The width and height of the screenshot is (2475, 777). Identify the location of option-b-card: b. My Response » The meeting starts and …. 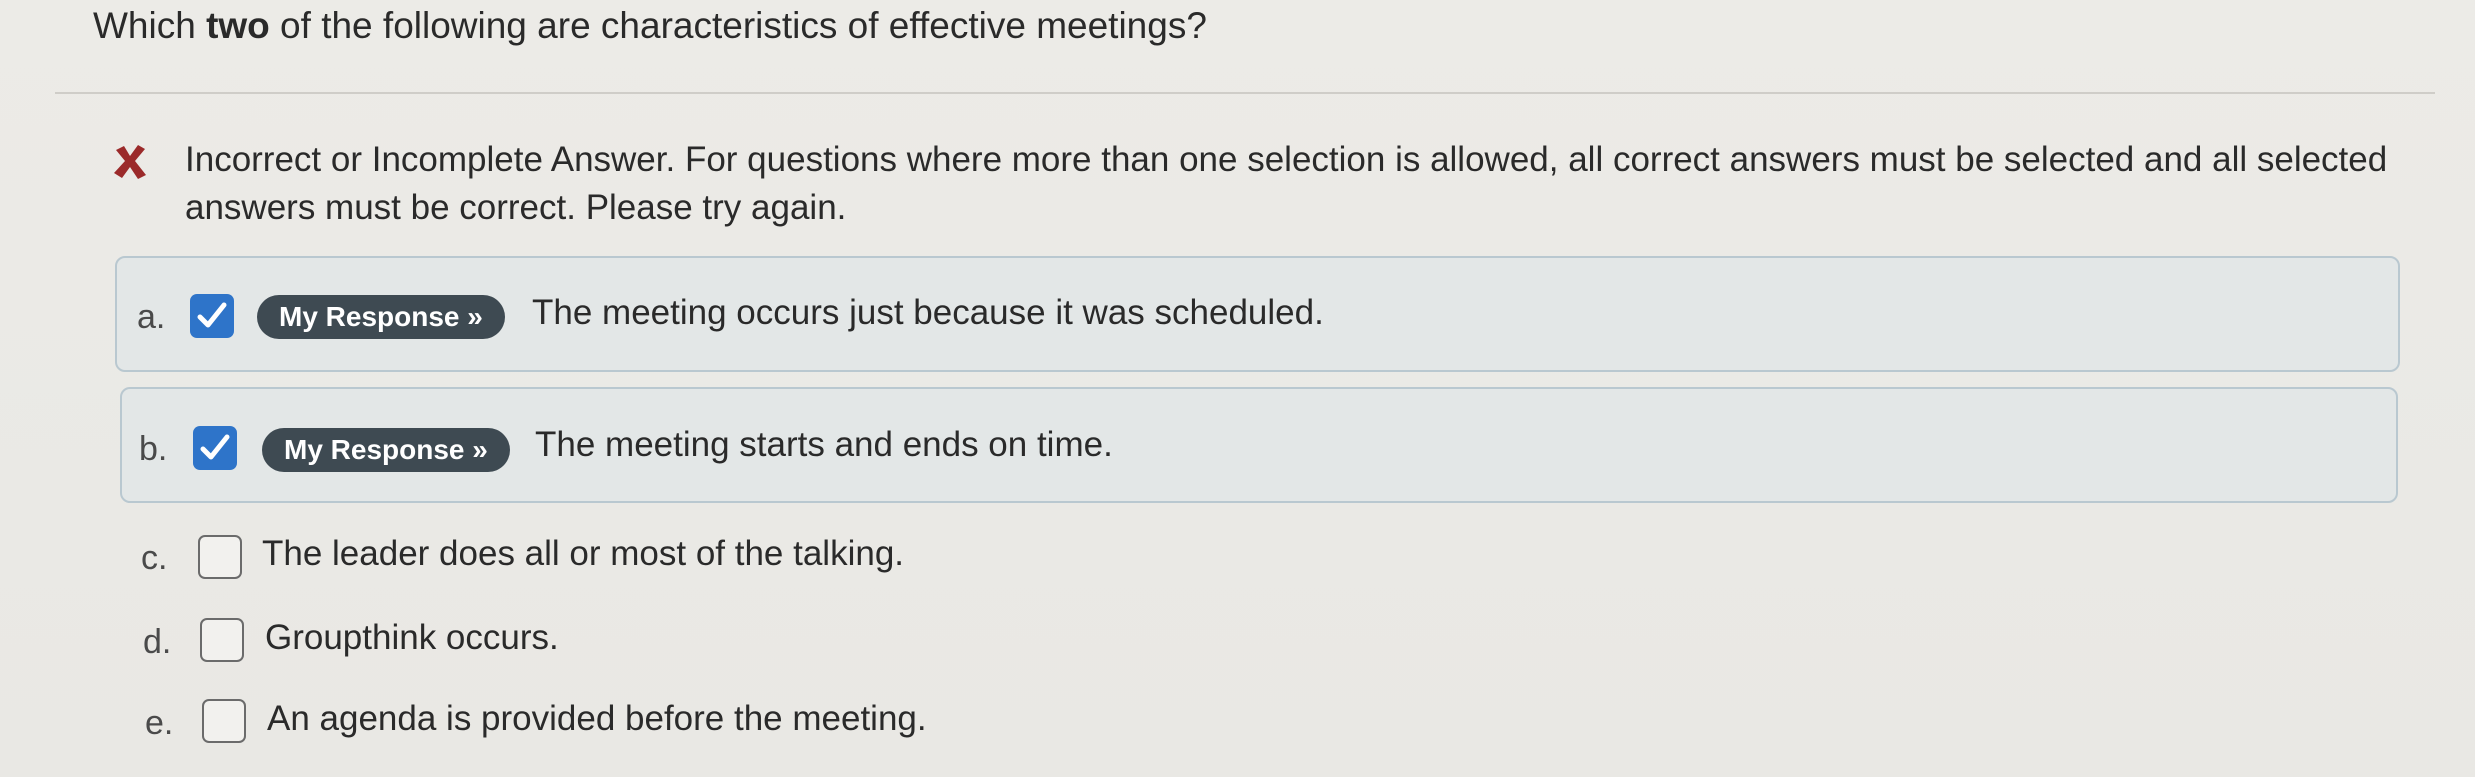
(1259, 445).